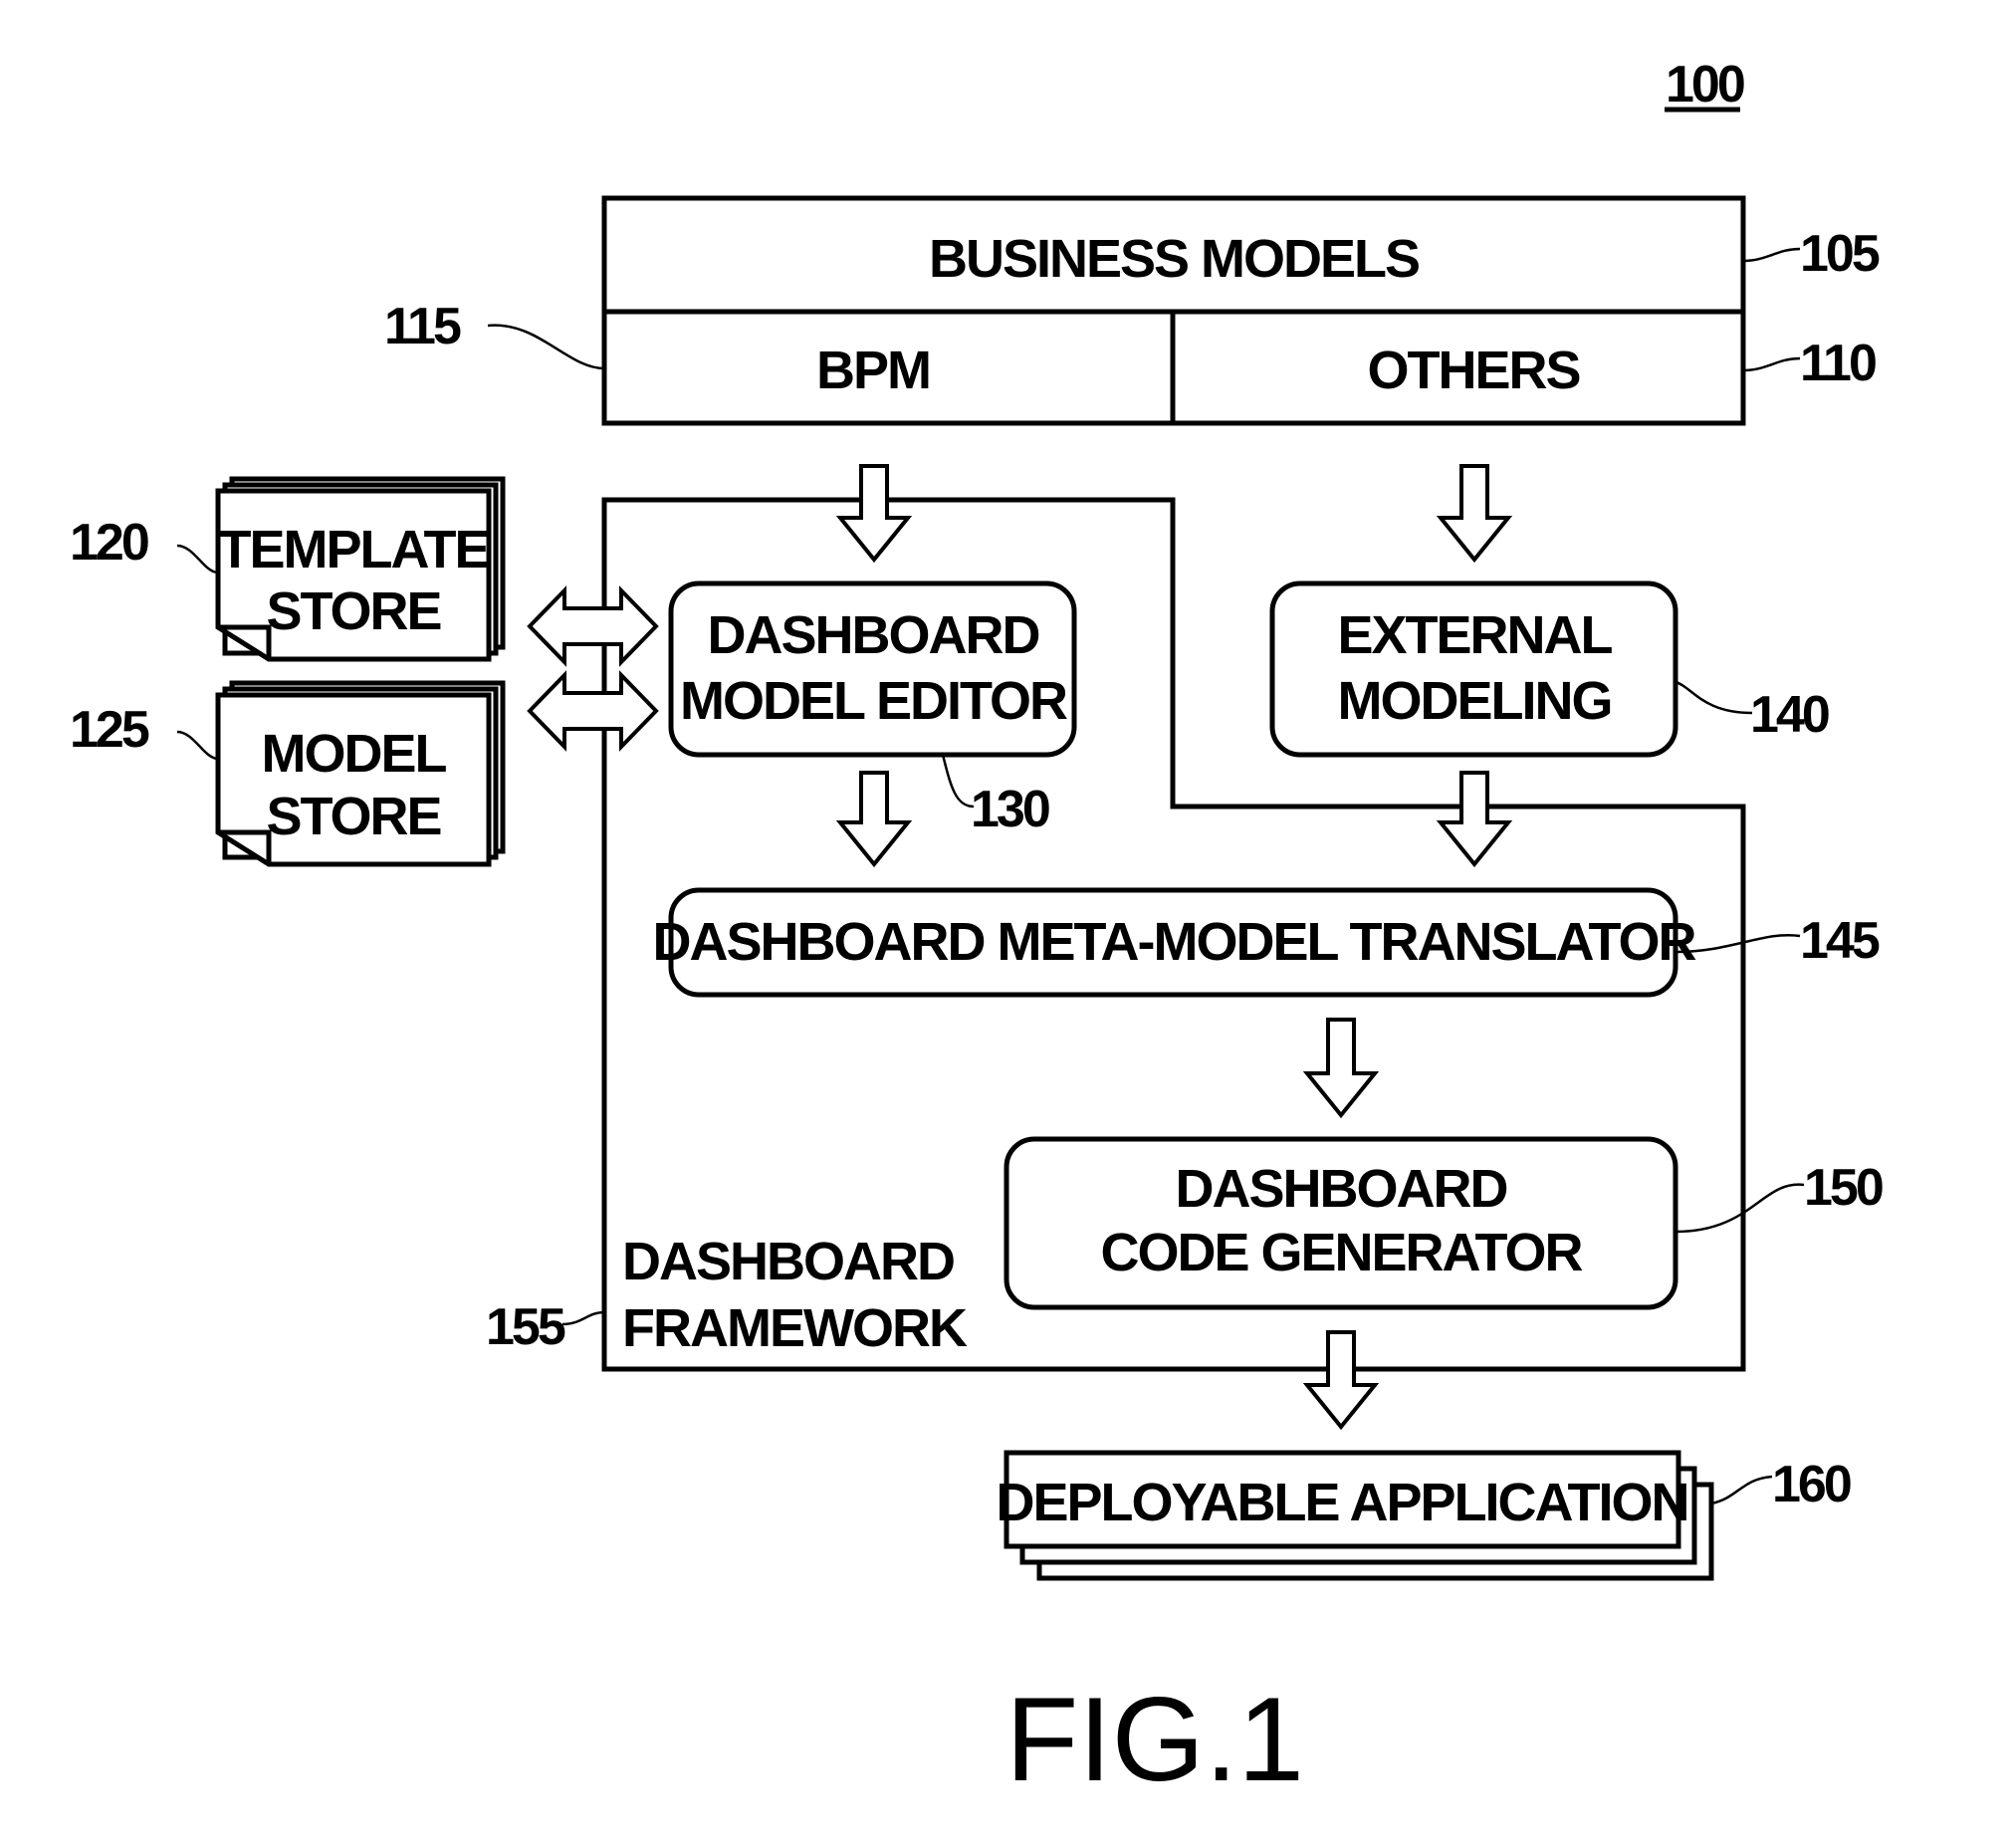  Describe the element at coordinates (1341, 1380) in the screenshot. I see `arrow-generator-to-deployable` at that location.